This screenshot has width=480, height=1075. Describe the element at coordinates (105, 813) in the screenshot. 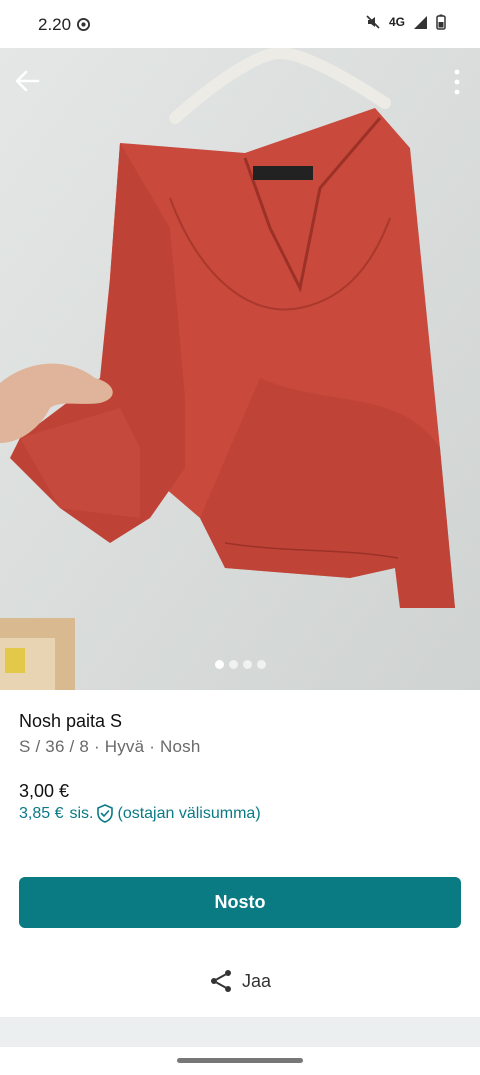

I see `shield-check-icon` at that location.